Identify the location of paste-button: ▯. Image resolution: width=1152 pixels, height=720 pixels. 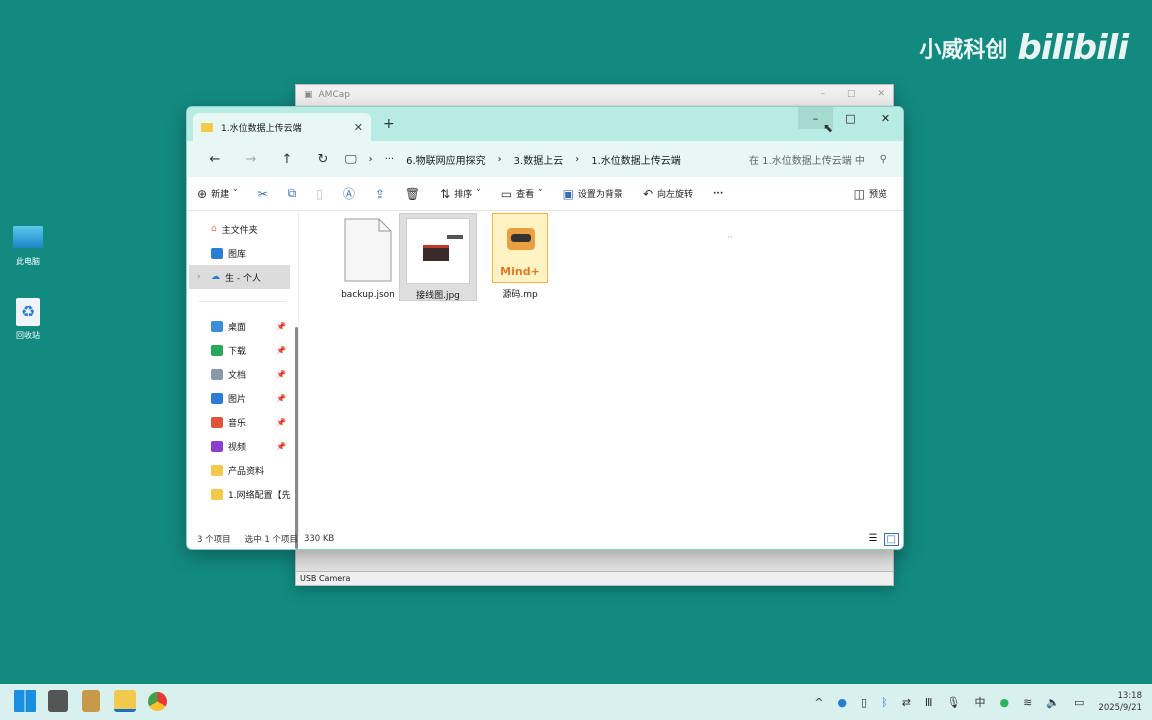
(319, 194).